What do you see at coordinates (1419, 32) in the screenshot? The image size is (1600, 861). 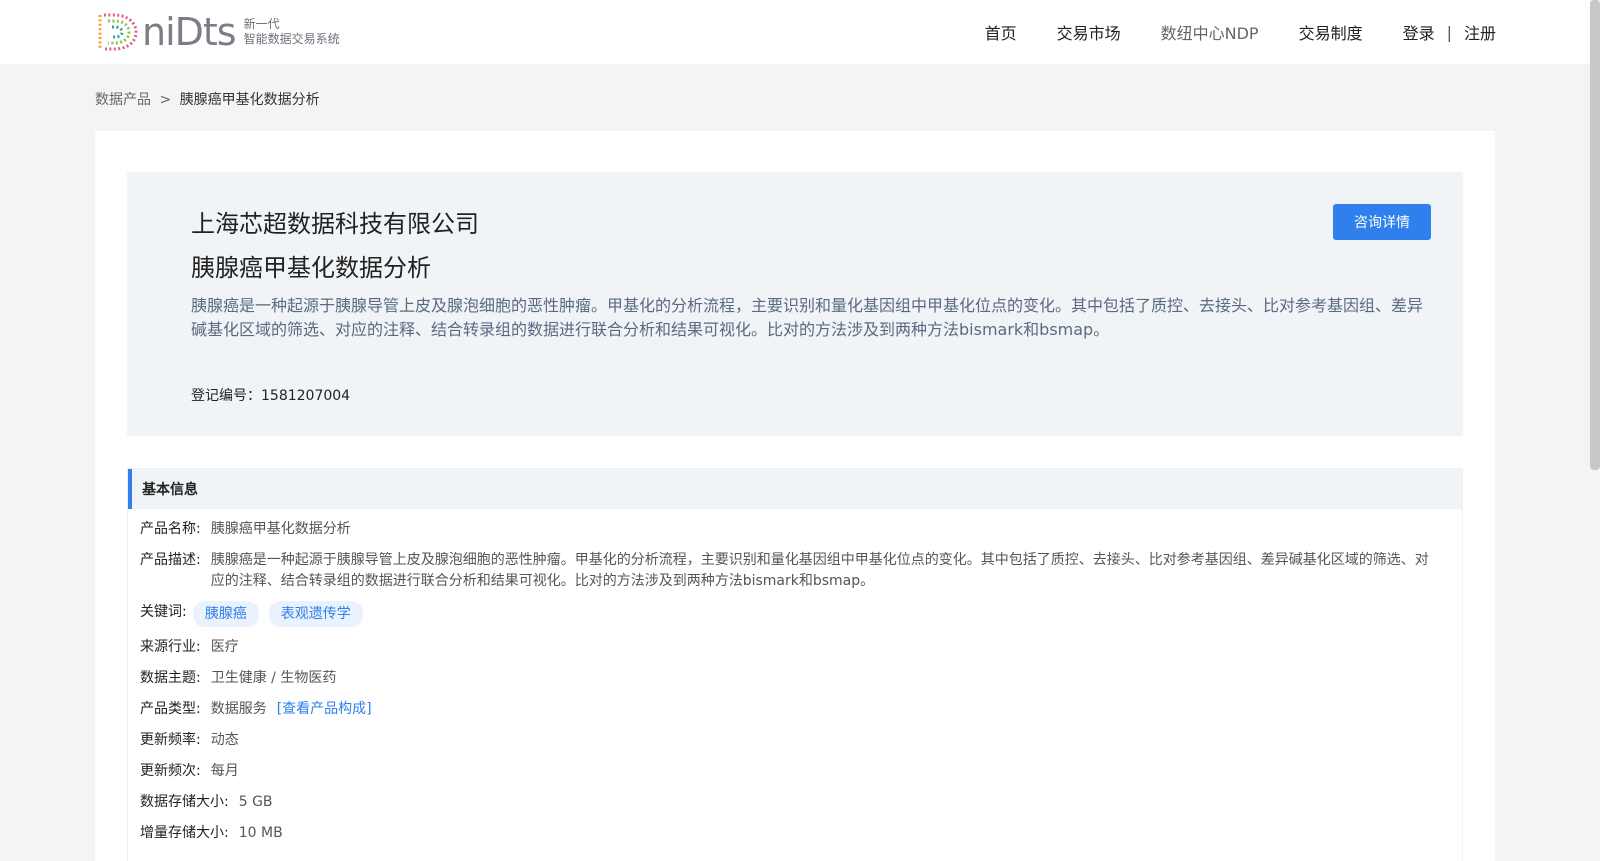 I see `login-link: 登录` at bounding box center [1419, 32].